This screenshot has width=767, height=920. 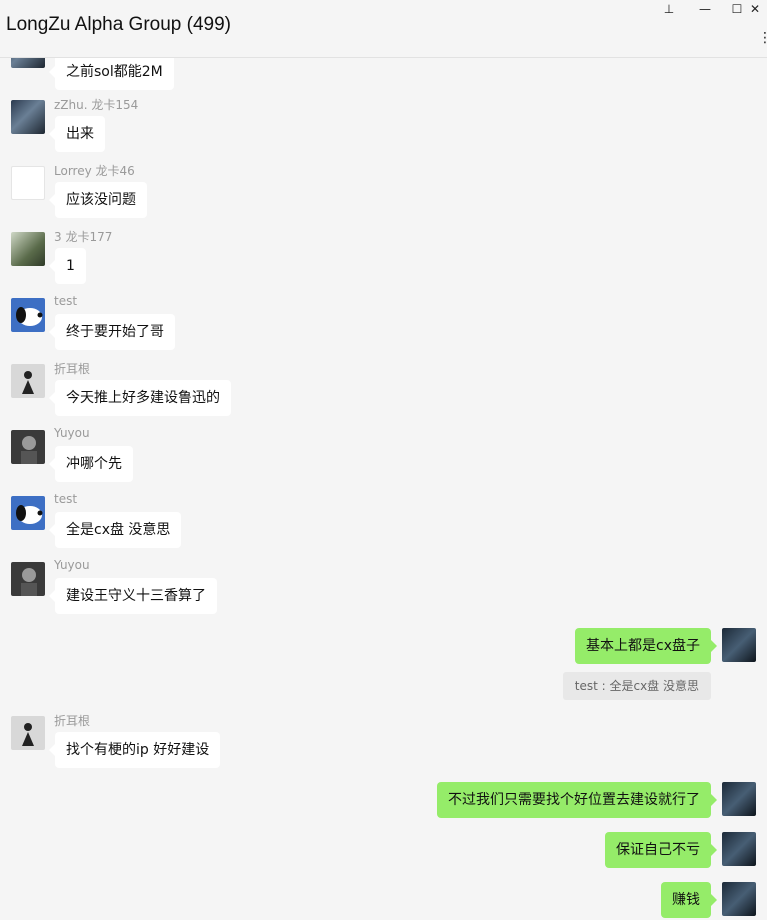 What do you see at coordinates (134, 750) in the screenshot?
I see `message-bubble: 找个有梗的ip 好好建设` at bounding box center [134, 750].